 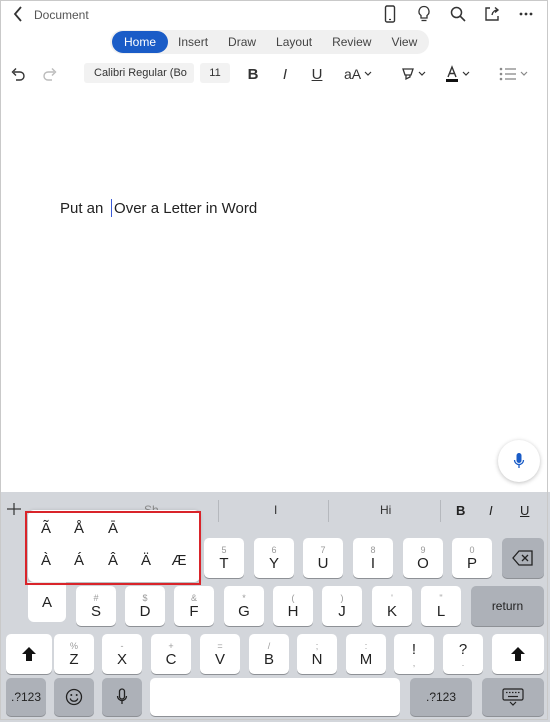 What do you see at coordinates (317, 74) in the screenshot?
I see `underline-button: U` at bounding box center [317, 74].